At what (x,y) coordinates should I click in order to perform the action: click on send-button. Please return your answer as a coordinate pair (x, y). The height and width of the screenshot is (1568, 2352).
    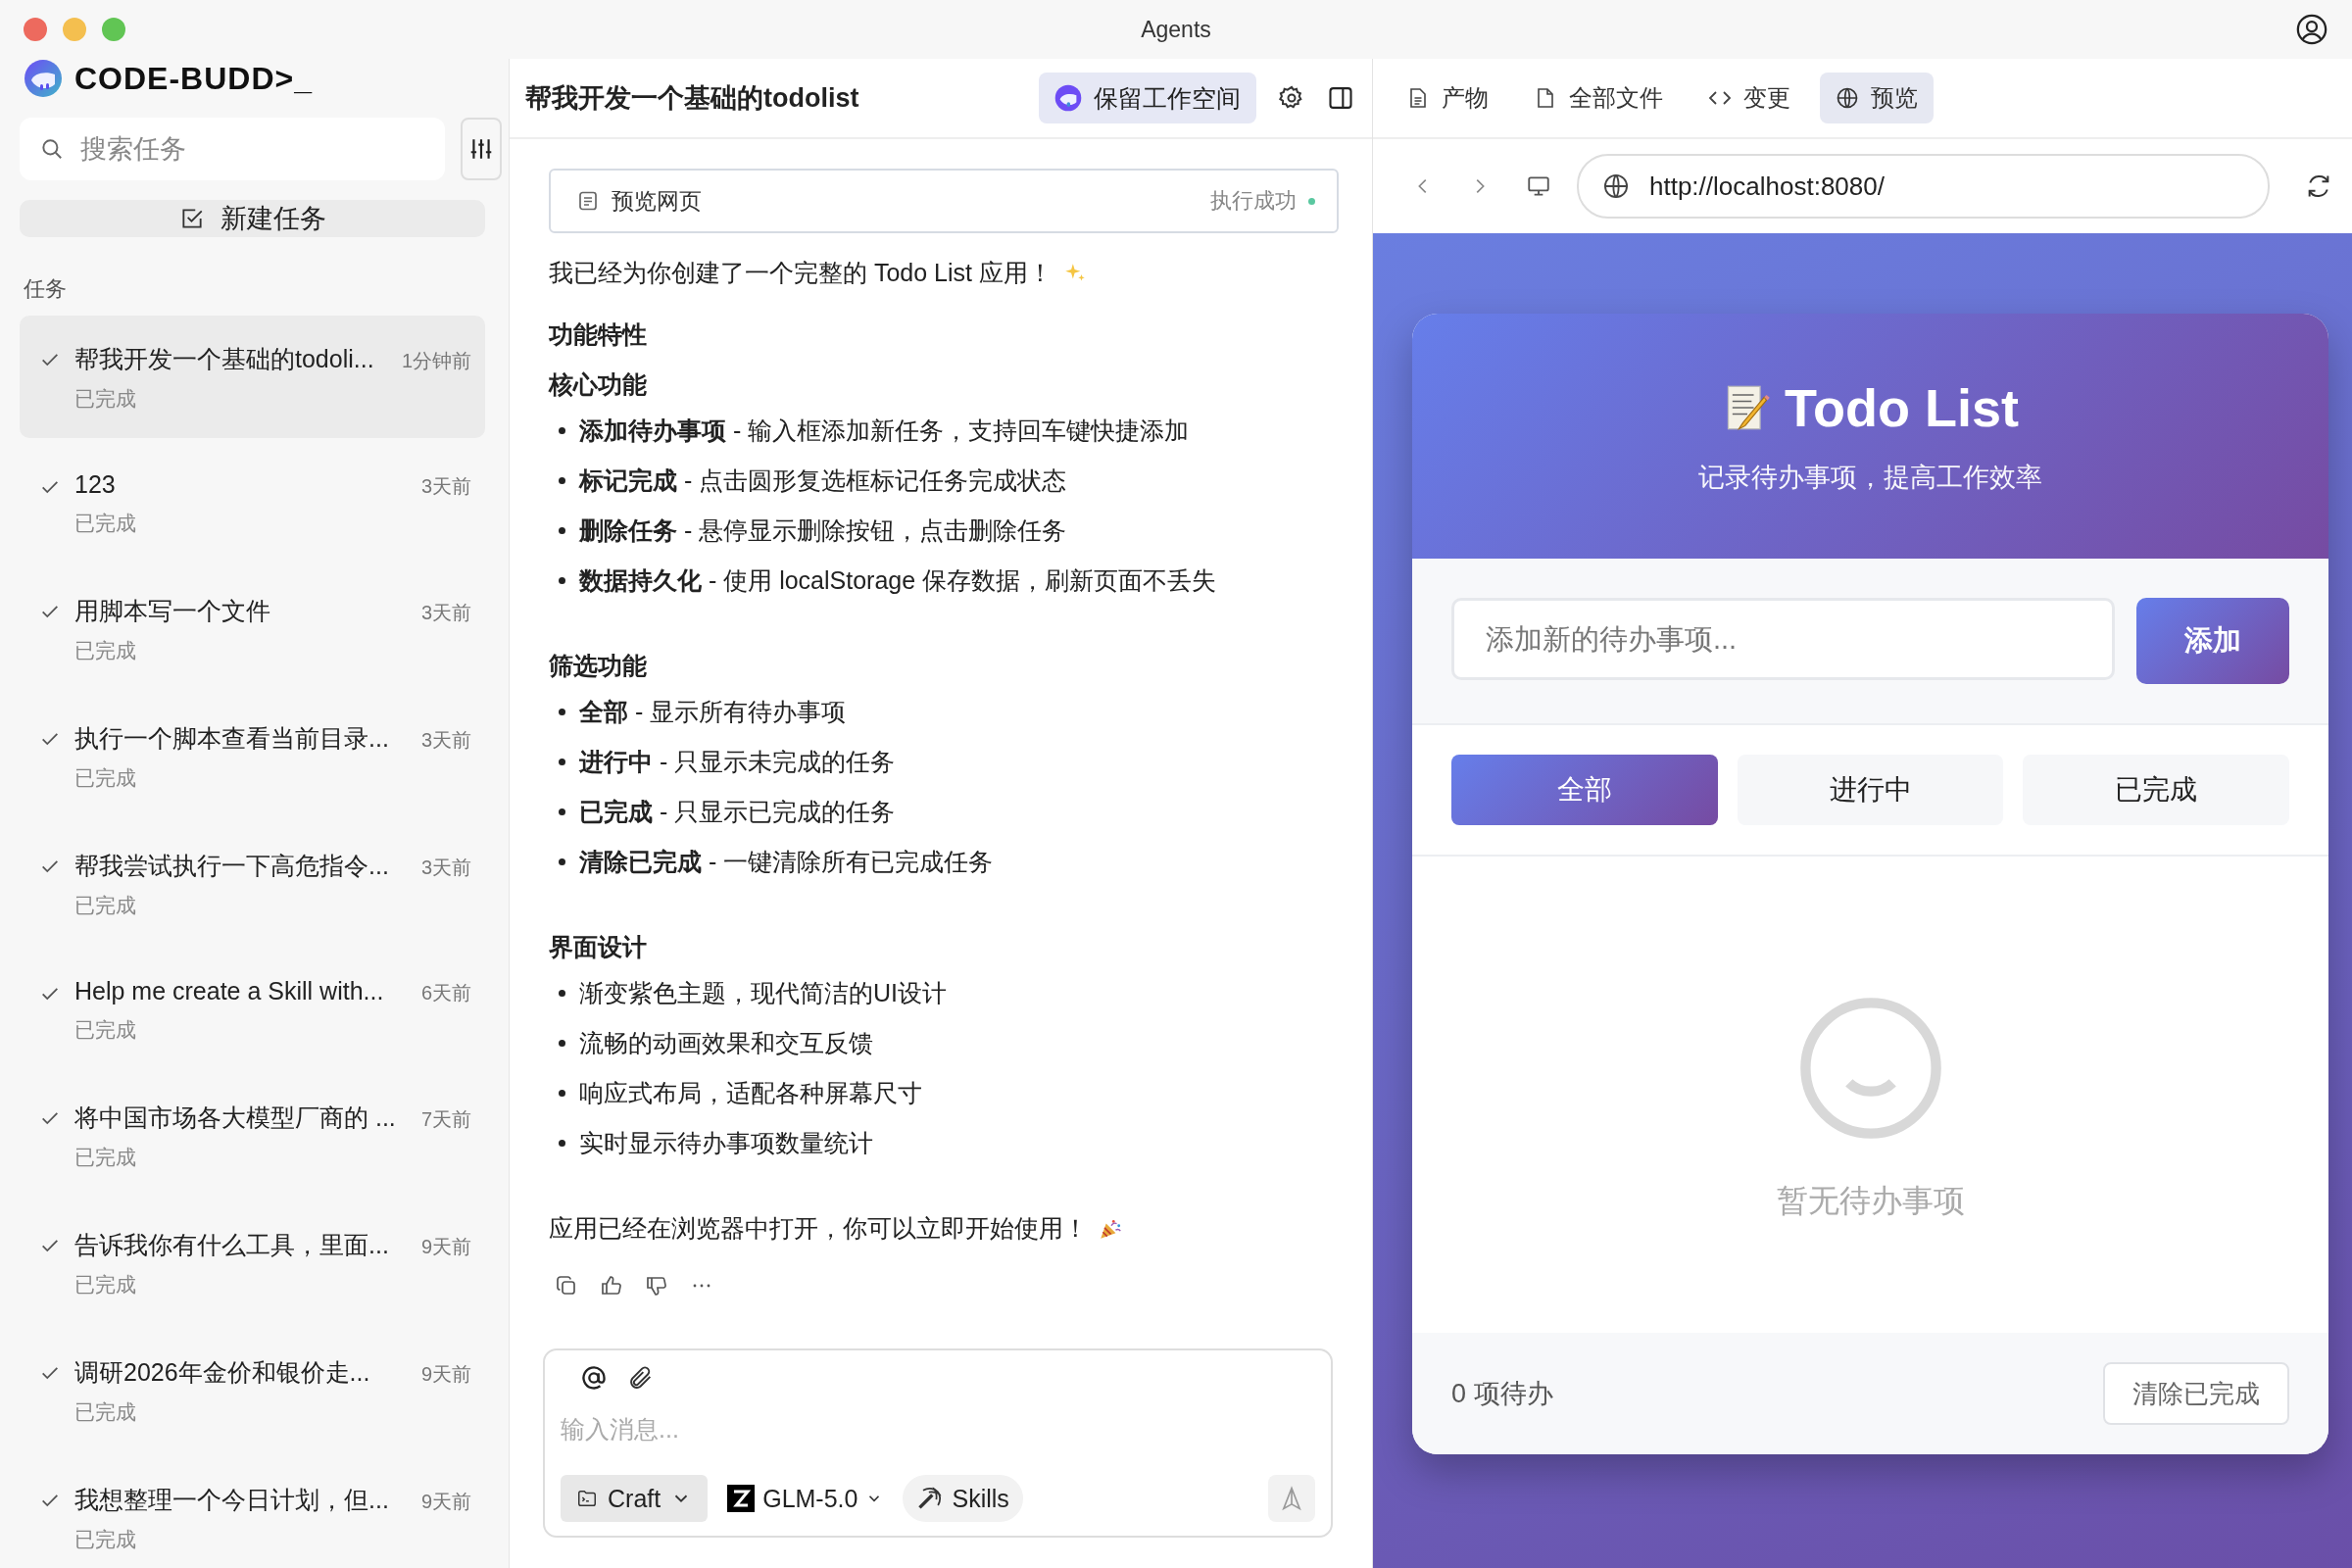
    Looking at the image, I should click on (1291, 1498).